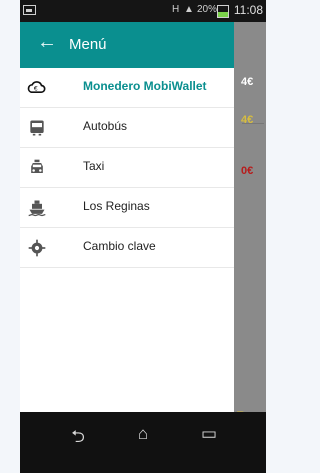 This screenshot has height=473, width=320. I want to click on battery-icon, so click(223, 11).